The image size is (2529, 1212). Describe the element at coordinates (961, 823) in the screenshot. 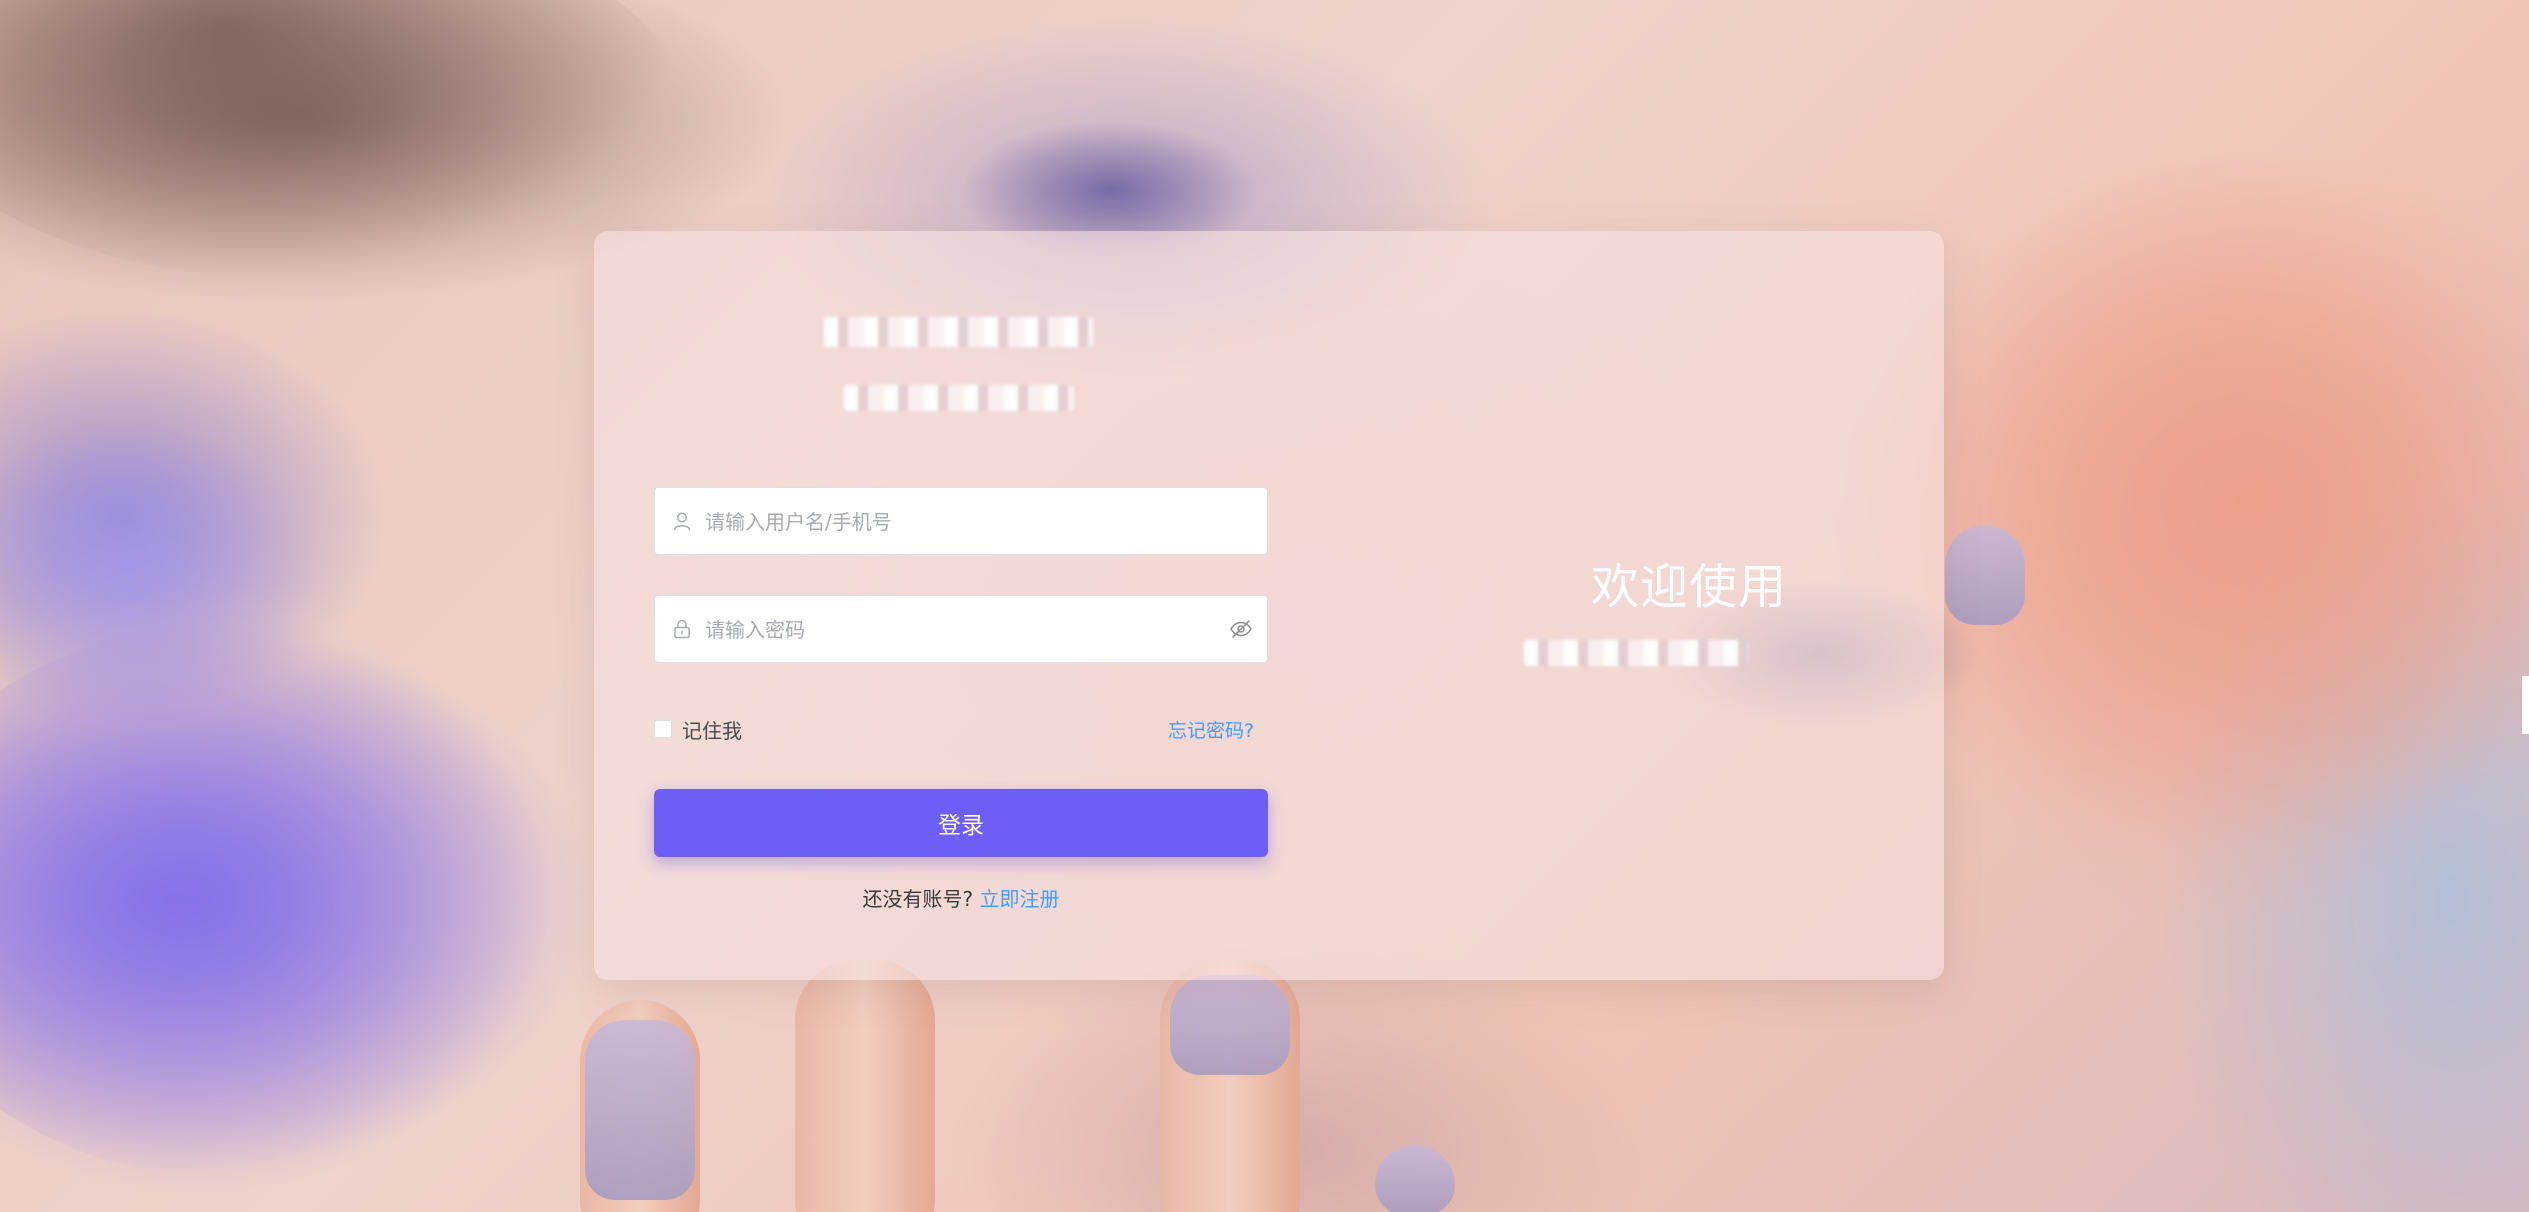

I see `login-button: 登录` at that location.